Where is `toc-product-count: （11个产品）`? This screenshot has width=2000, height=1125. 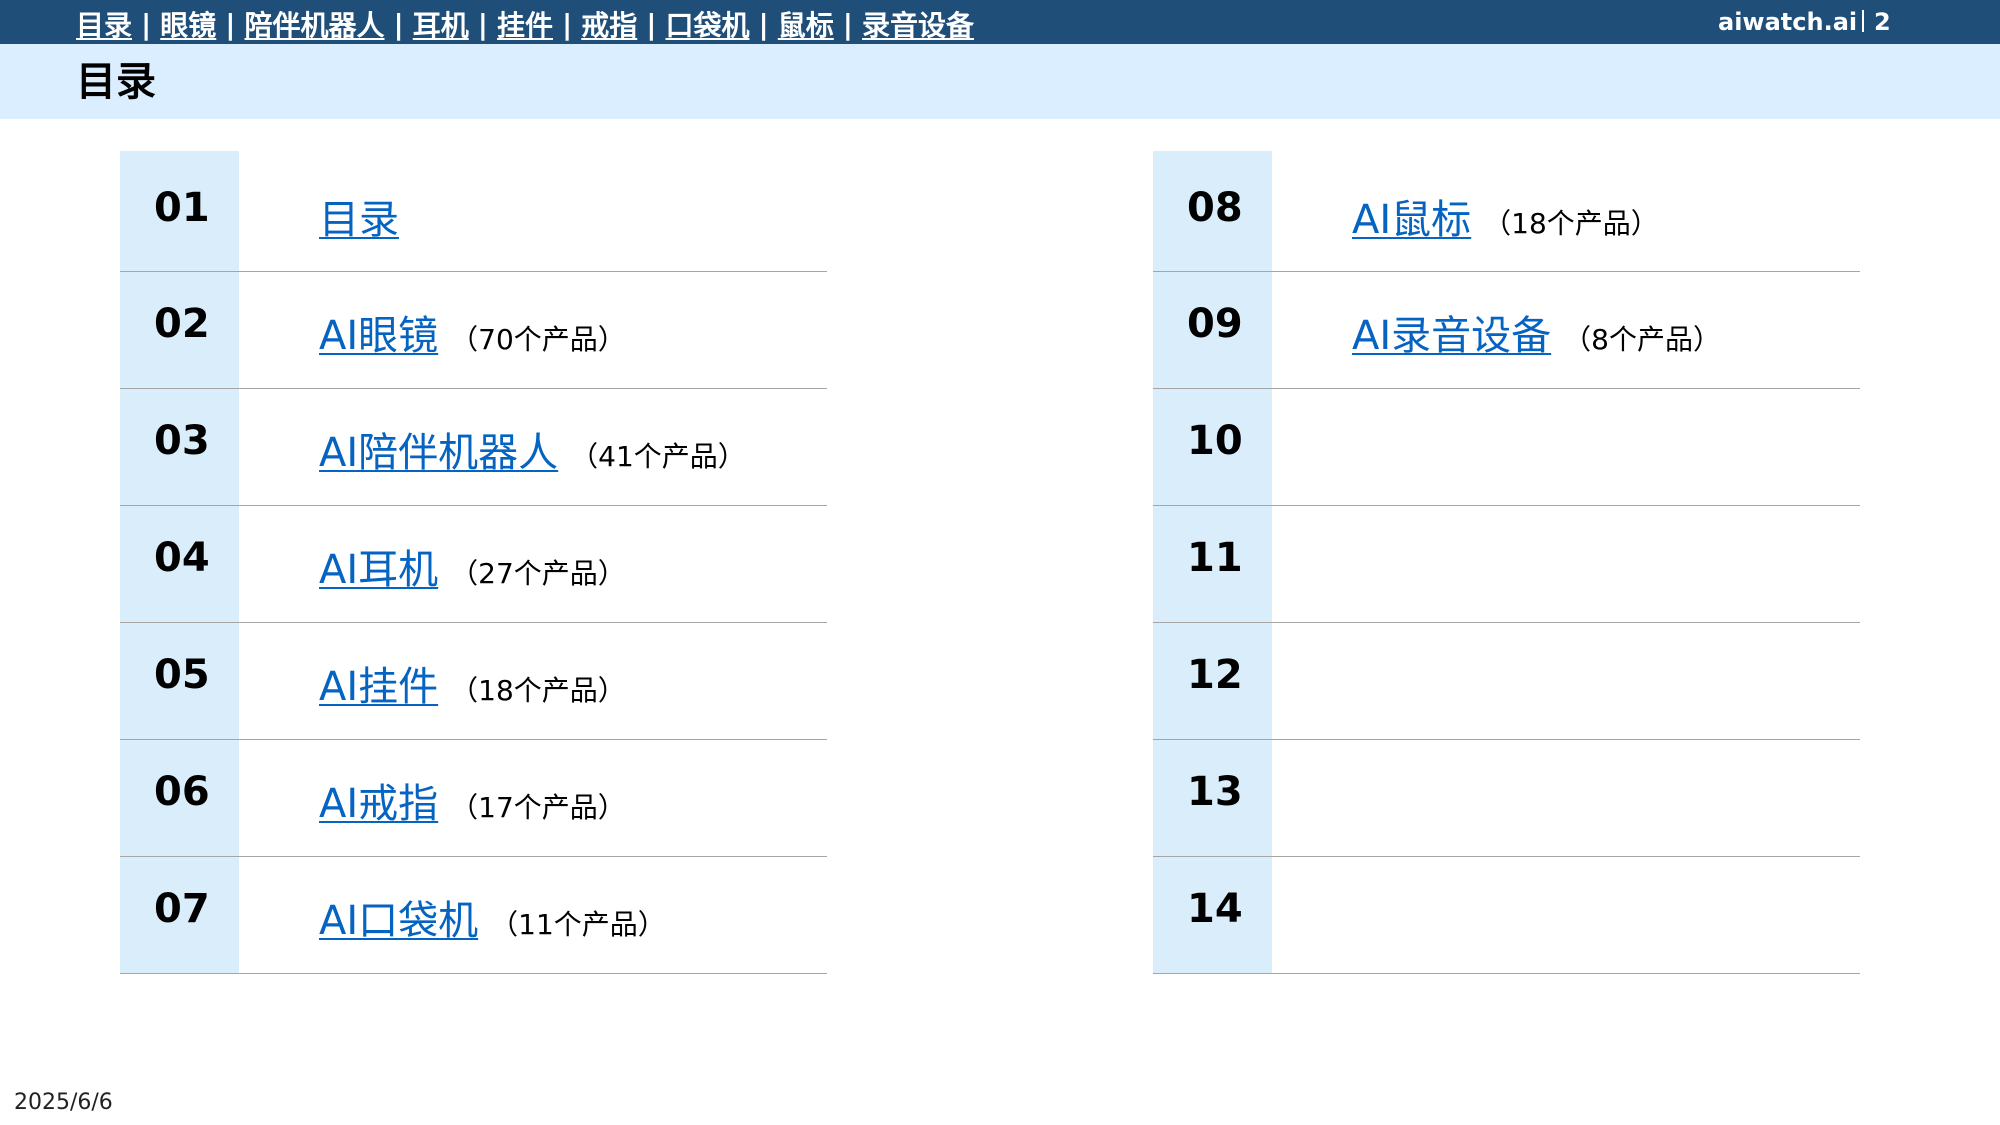
toc-product-count: （11个产品） is located at coordinates (578, 924).